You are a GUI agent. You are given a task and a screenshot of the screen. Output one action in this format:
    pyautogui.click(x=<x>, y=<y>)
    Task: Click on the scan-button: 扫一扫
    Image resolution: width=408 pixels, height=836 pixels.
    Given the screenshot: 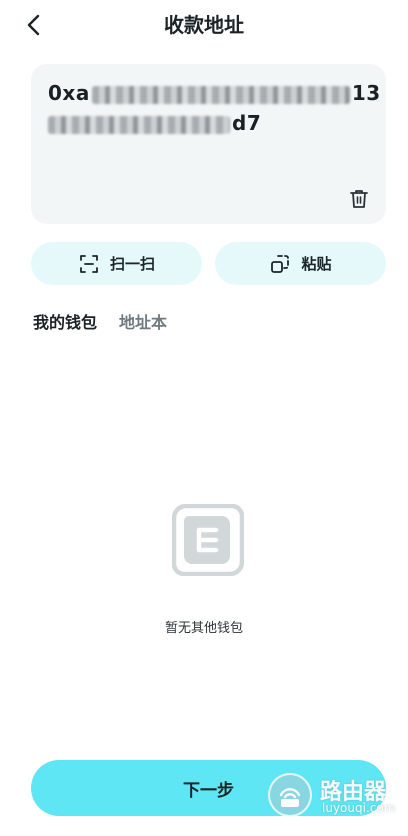 What is the action you would take?
    pyautogui.click(x=116, y=263)
    